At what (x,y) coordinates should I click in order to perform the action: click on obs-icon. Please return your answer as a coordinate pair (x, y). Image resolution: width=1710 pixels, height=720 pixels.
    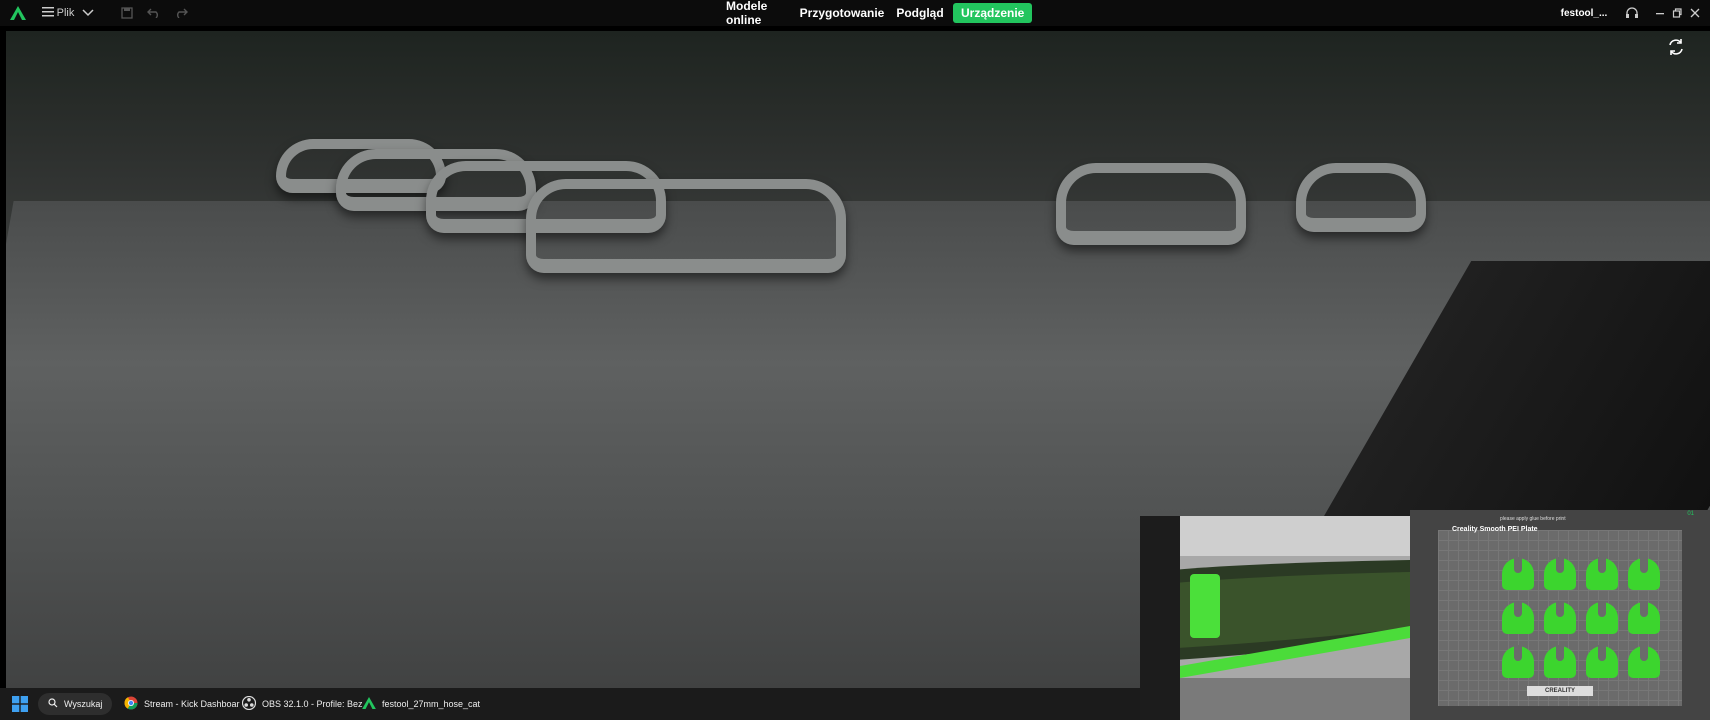
    Looking at the image, I should click on (249, 703).